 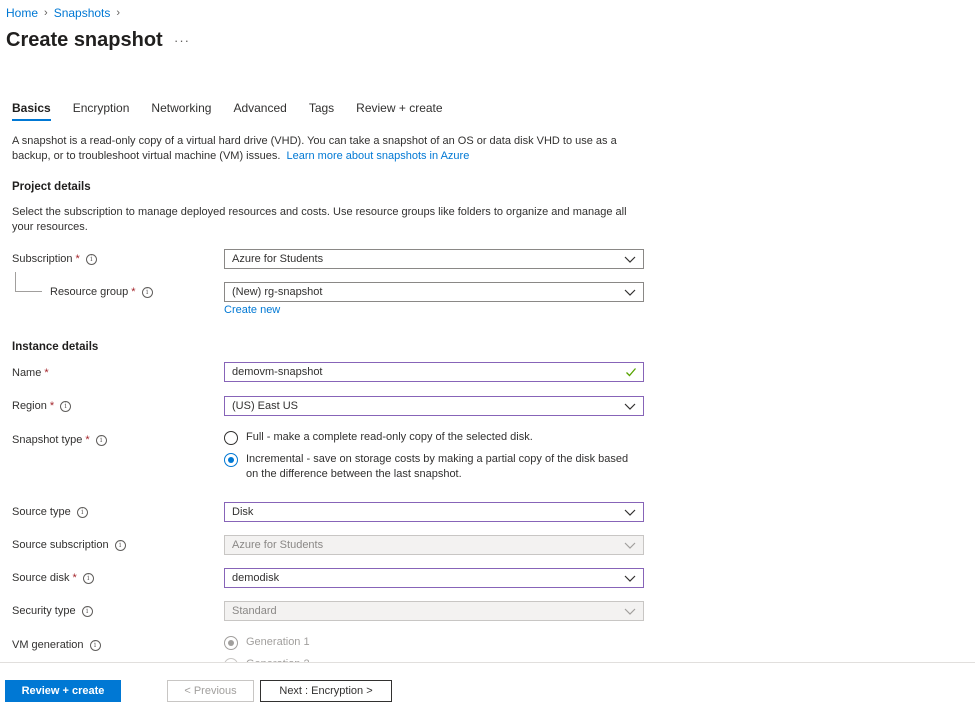 What do you see at coordinates (399, 111) in the screenshot?
I see `tab-review-create: Review + create` at bounding box center [399, 111].